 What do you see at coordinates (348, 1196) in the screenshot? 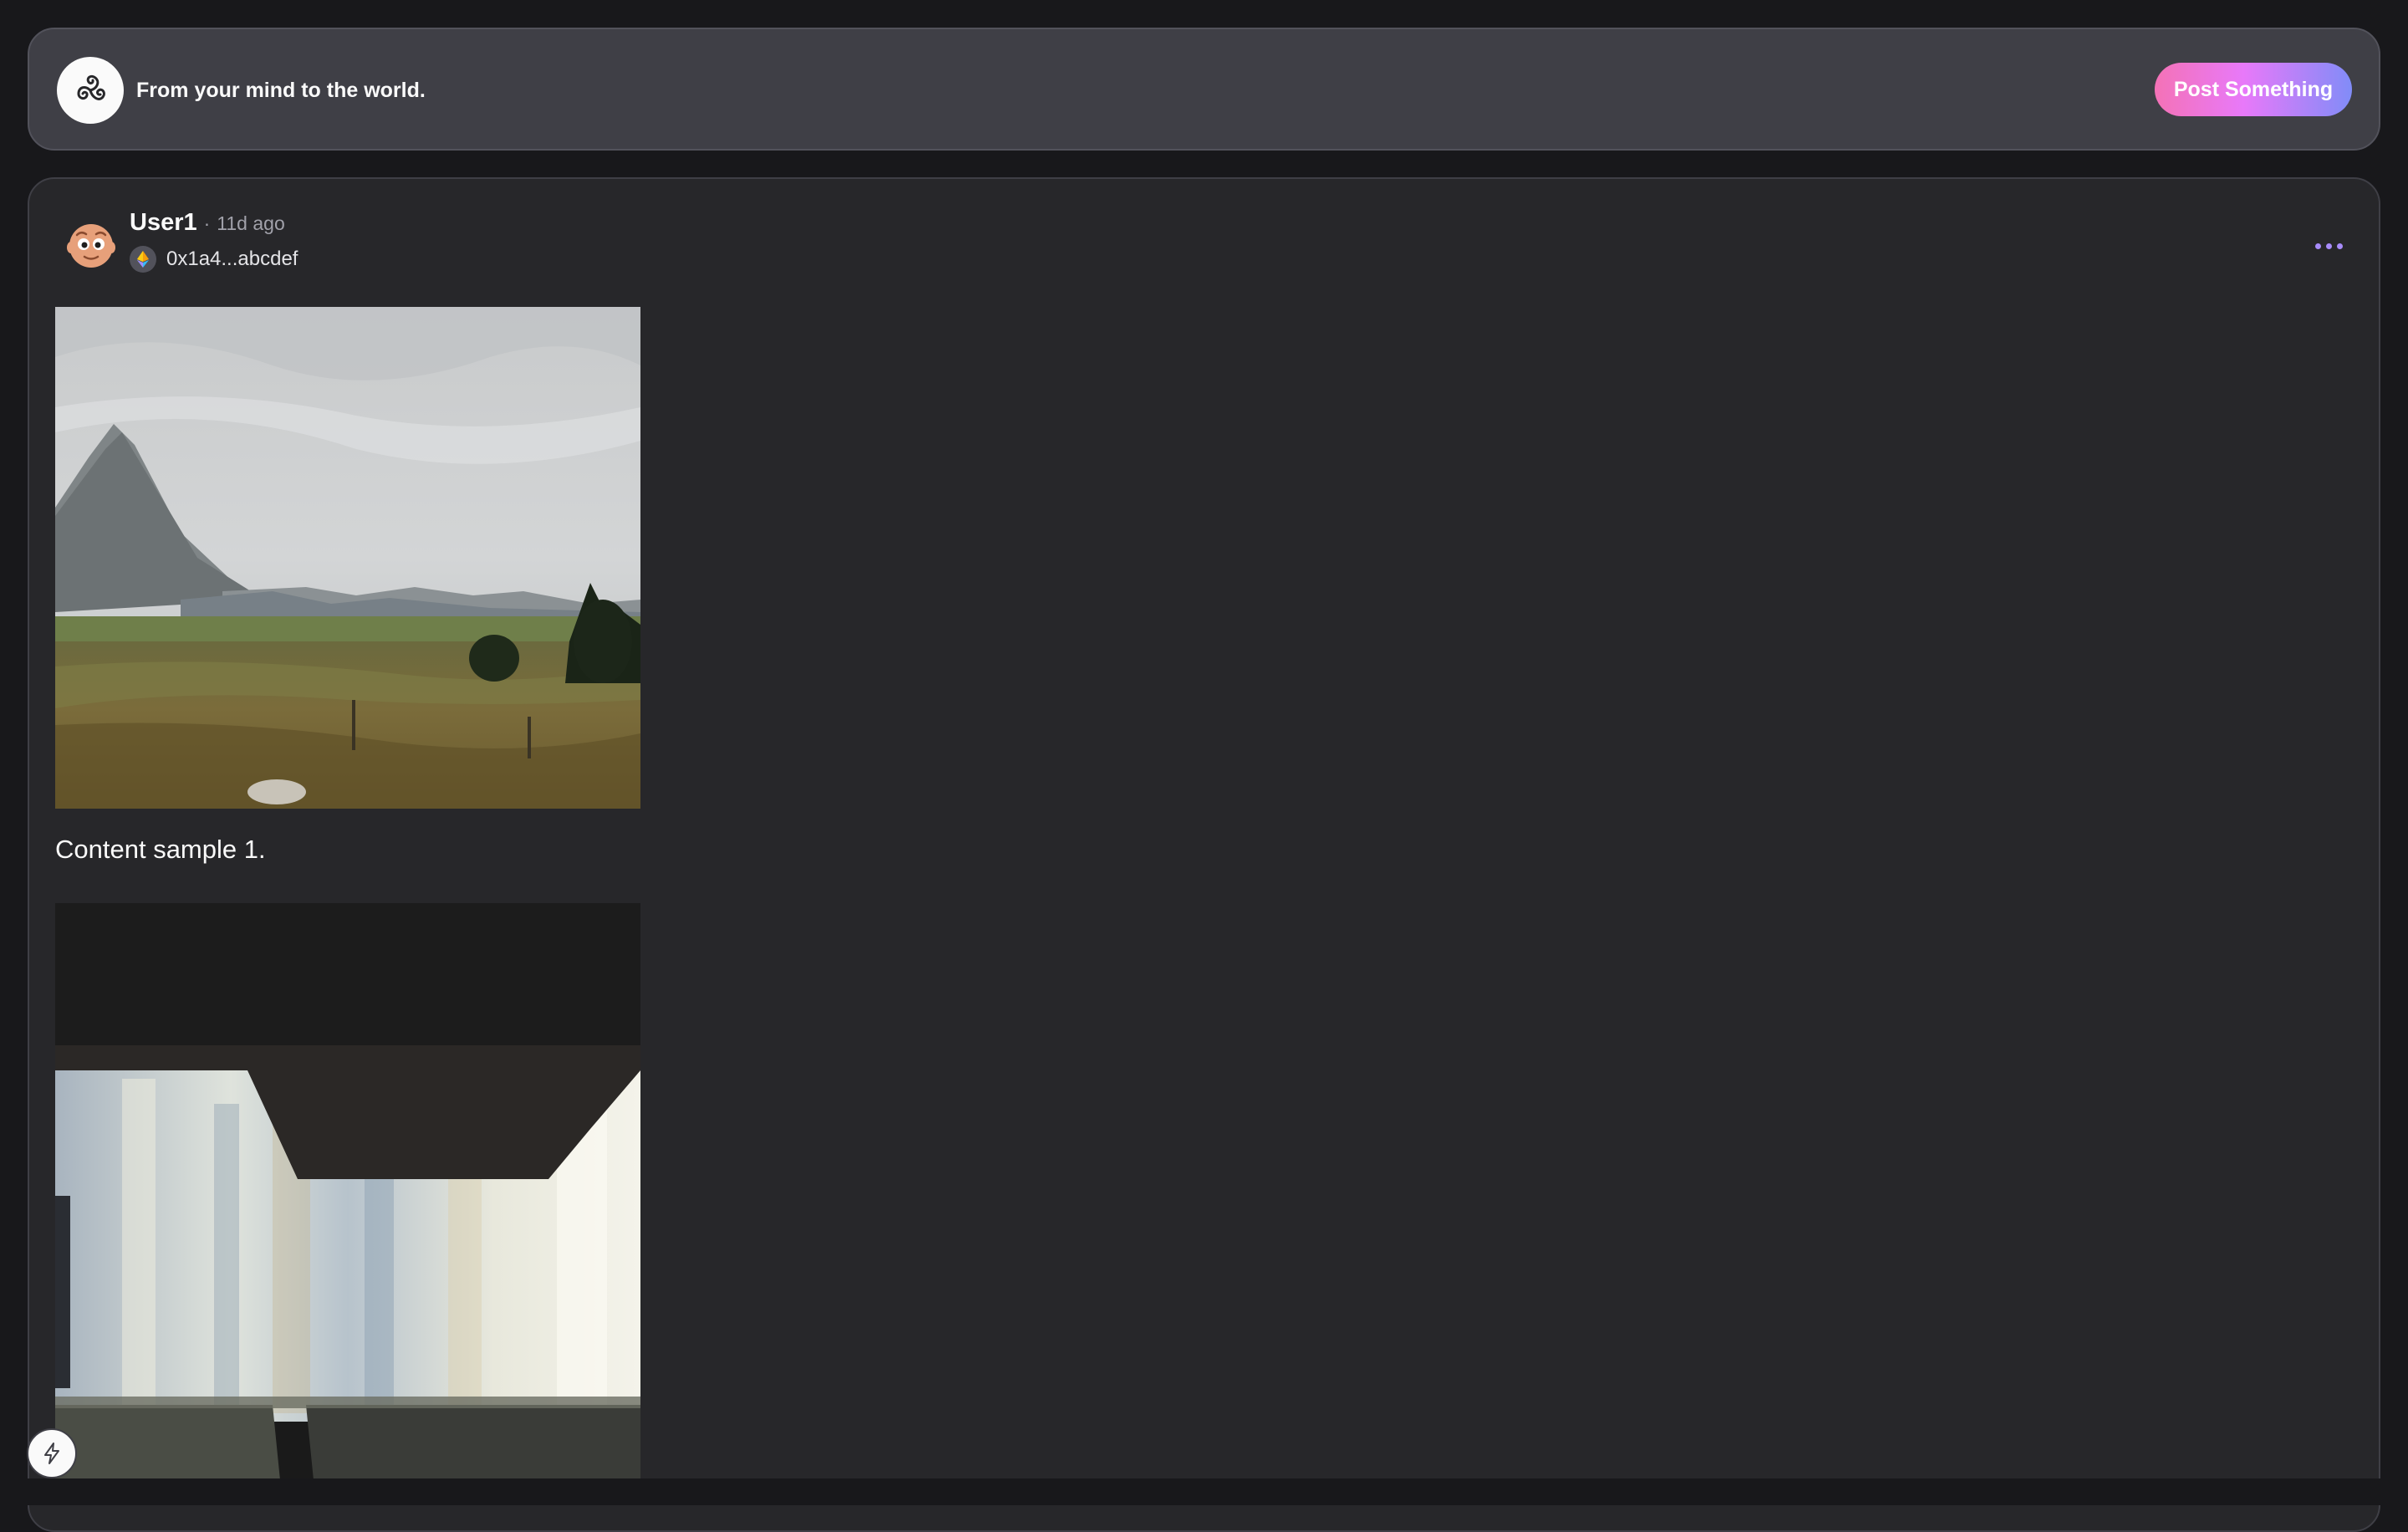
I see `post-image-interior` at bounding box center [348, 1196].